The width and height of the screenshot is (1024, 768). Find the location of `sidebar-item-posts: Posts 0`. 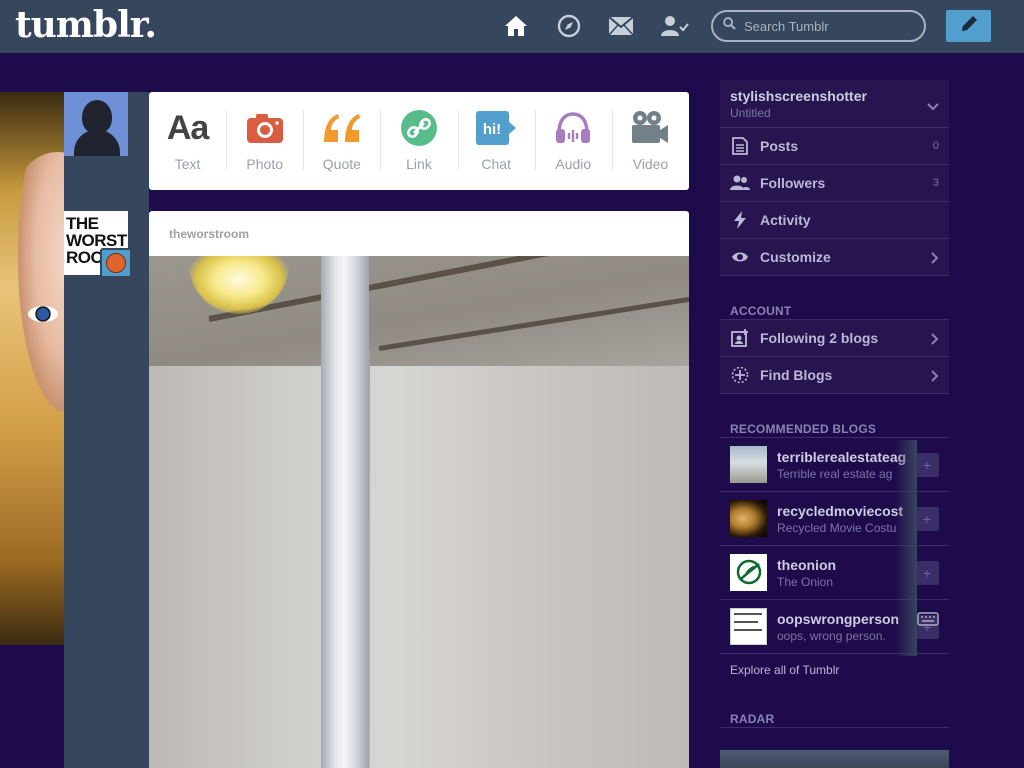

sidebar-item-posts: Posts 0 is located at coordinates (834, 146).